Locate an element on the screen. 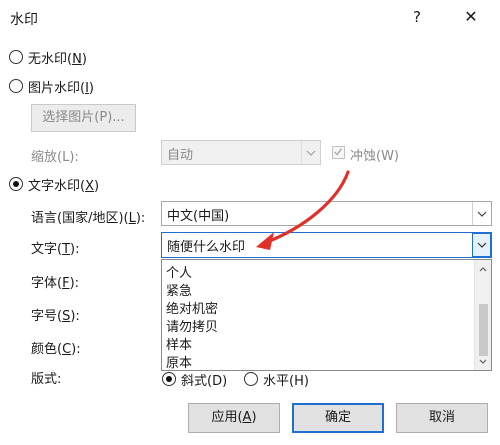  scrollbar-thumb is located at coordinates (483, 330).